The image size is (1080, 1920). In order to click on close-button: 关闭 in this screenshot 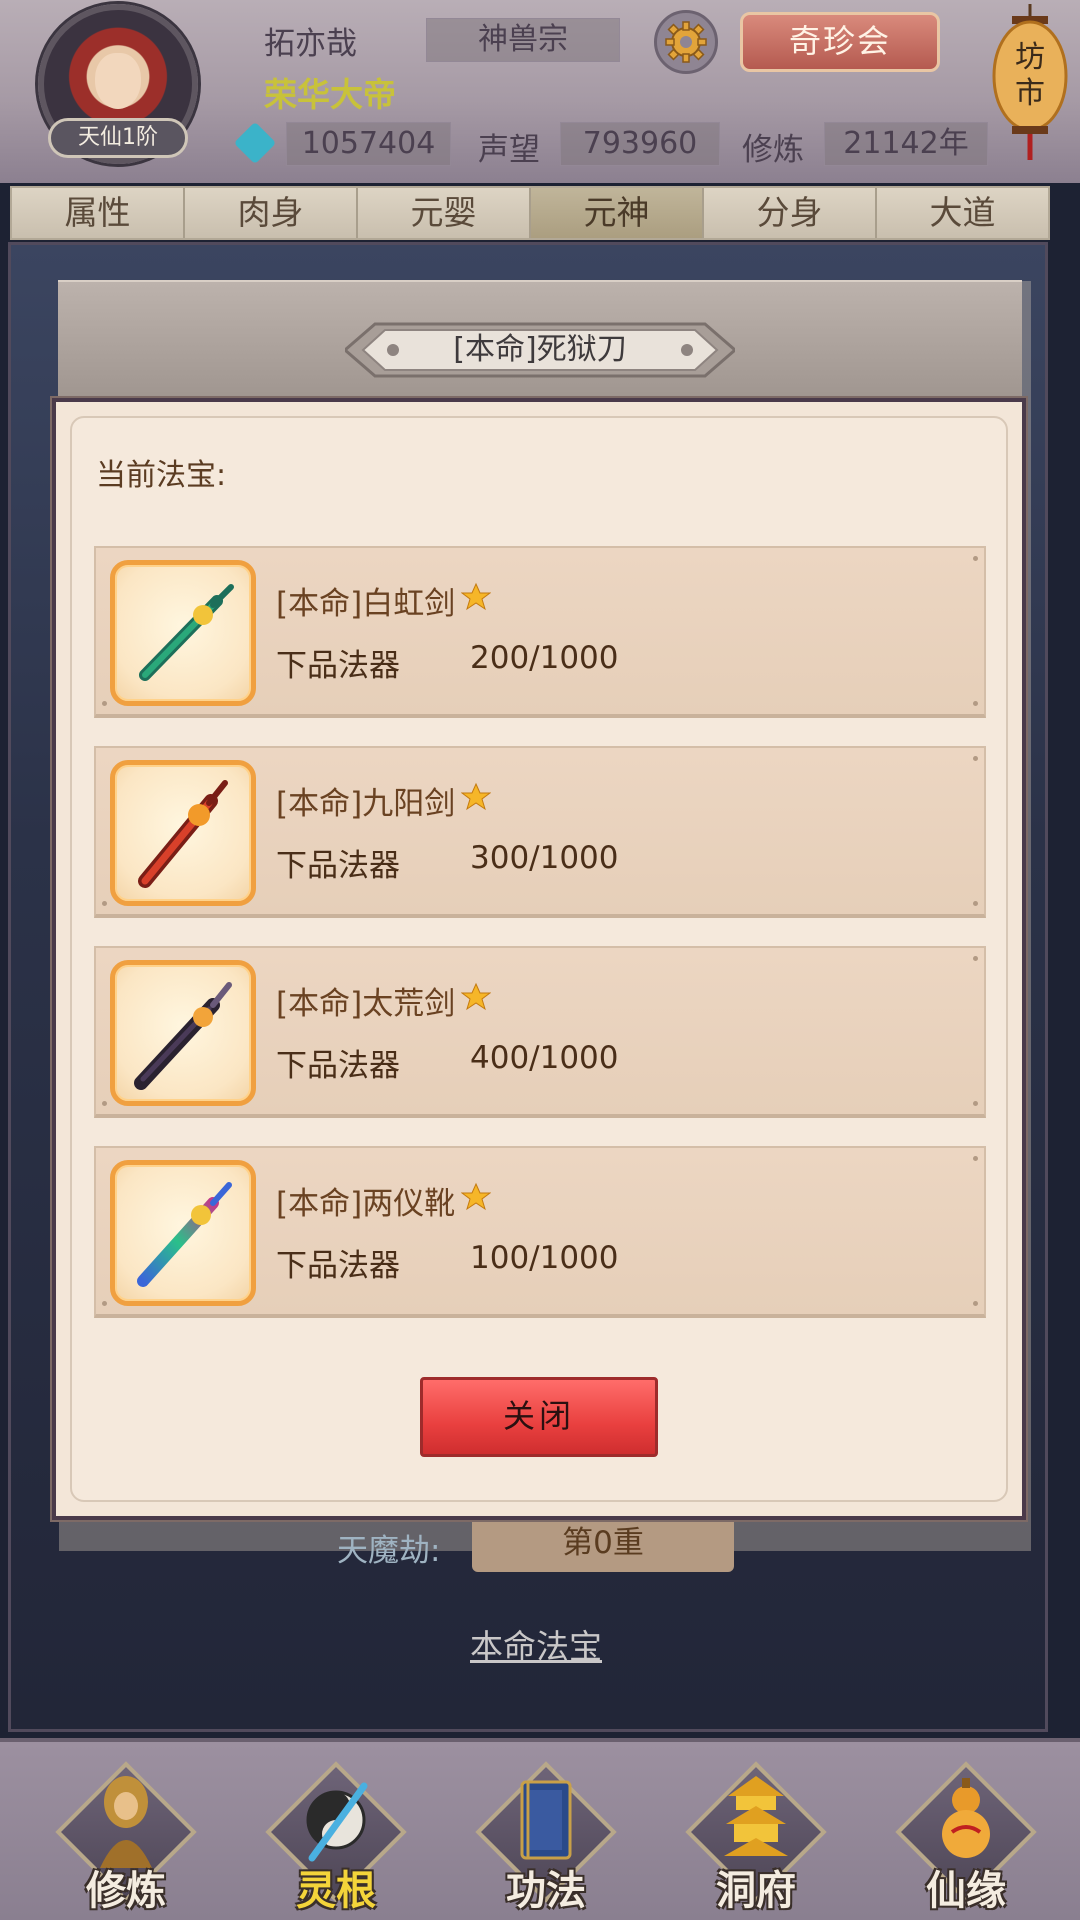, I will do `click(539, 1417)`.